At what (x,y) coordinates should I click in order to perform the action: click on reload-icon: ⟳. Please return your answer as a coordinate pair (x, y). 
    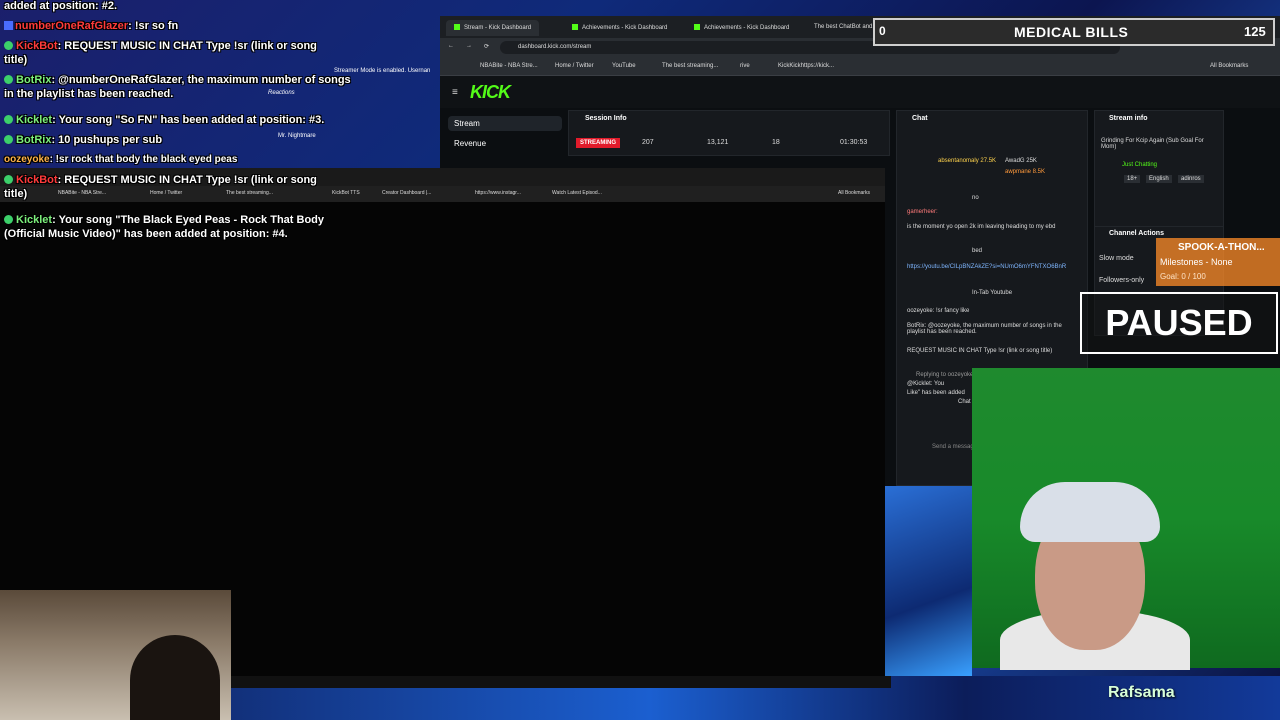
    Looking at the image, I should click on (486, 46).